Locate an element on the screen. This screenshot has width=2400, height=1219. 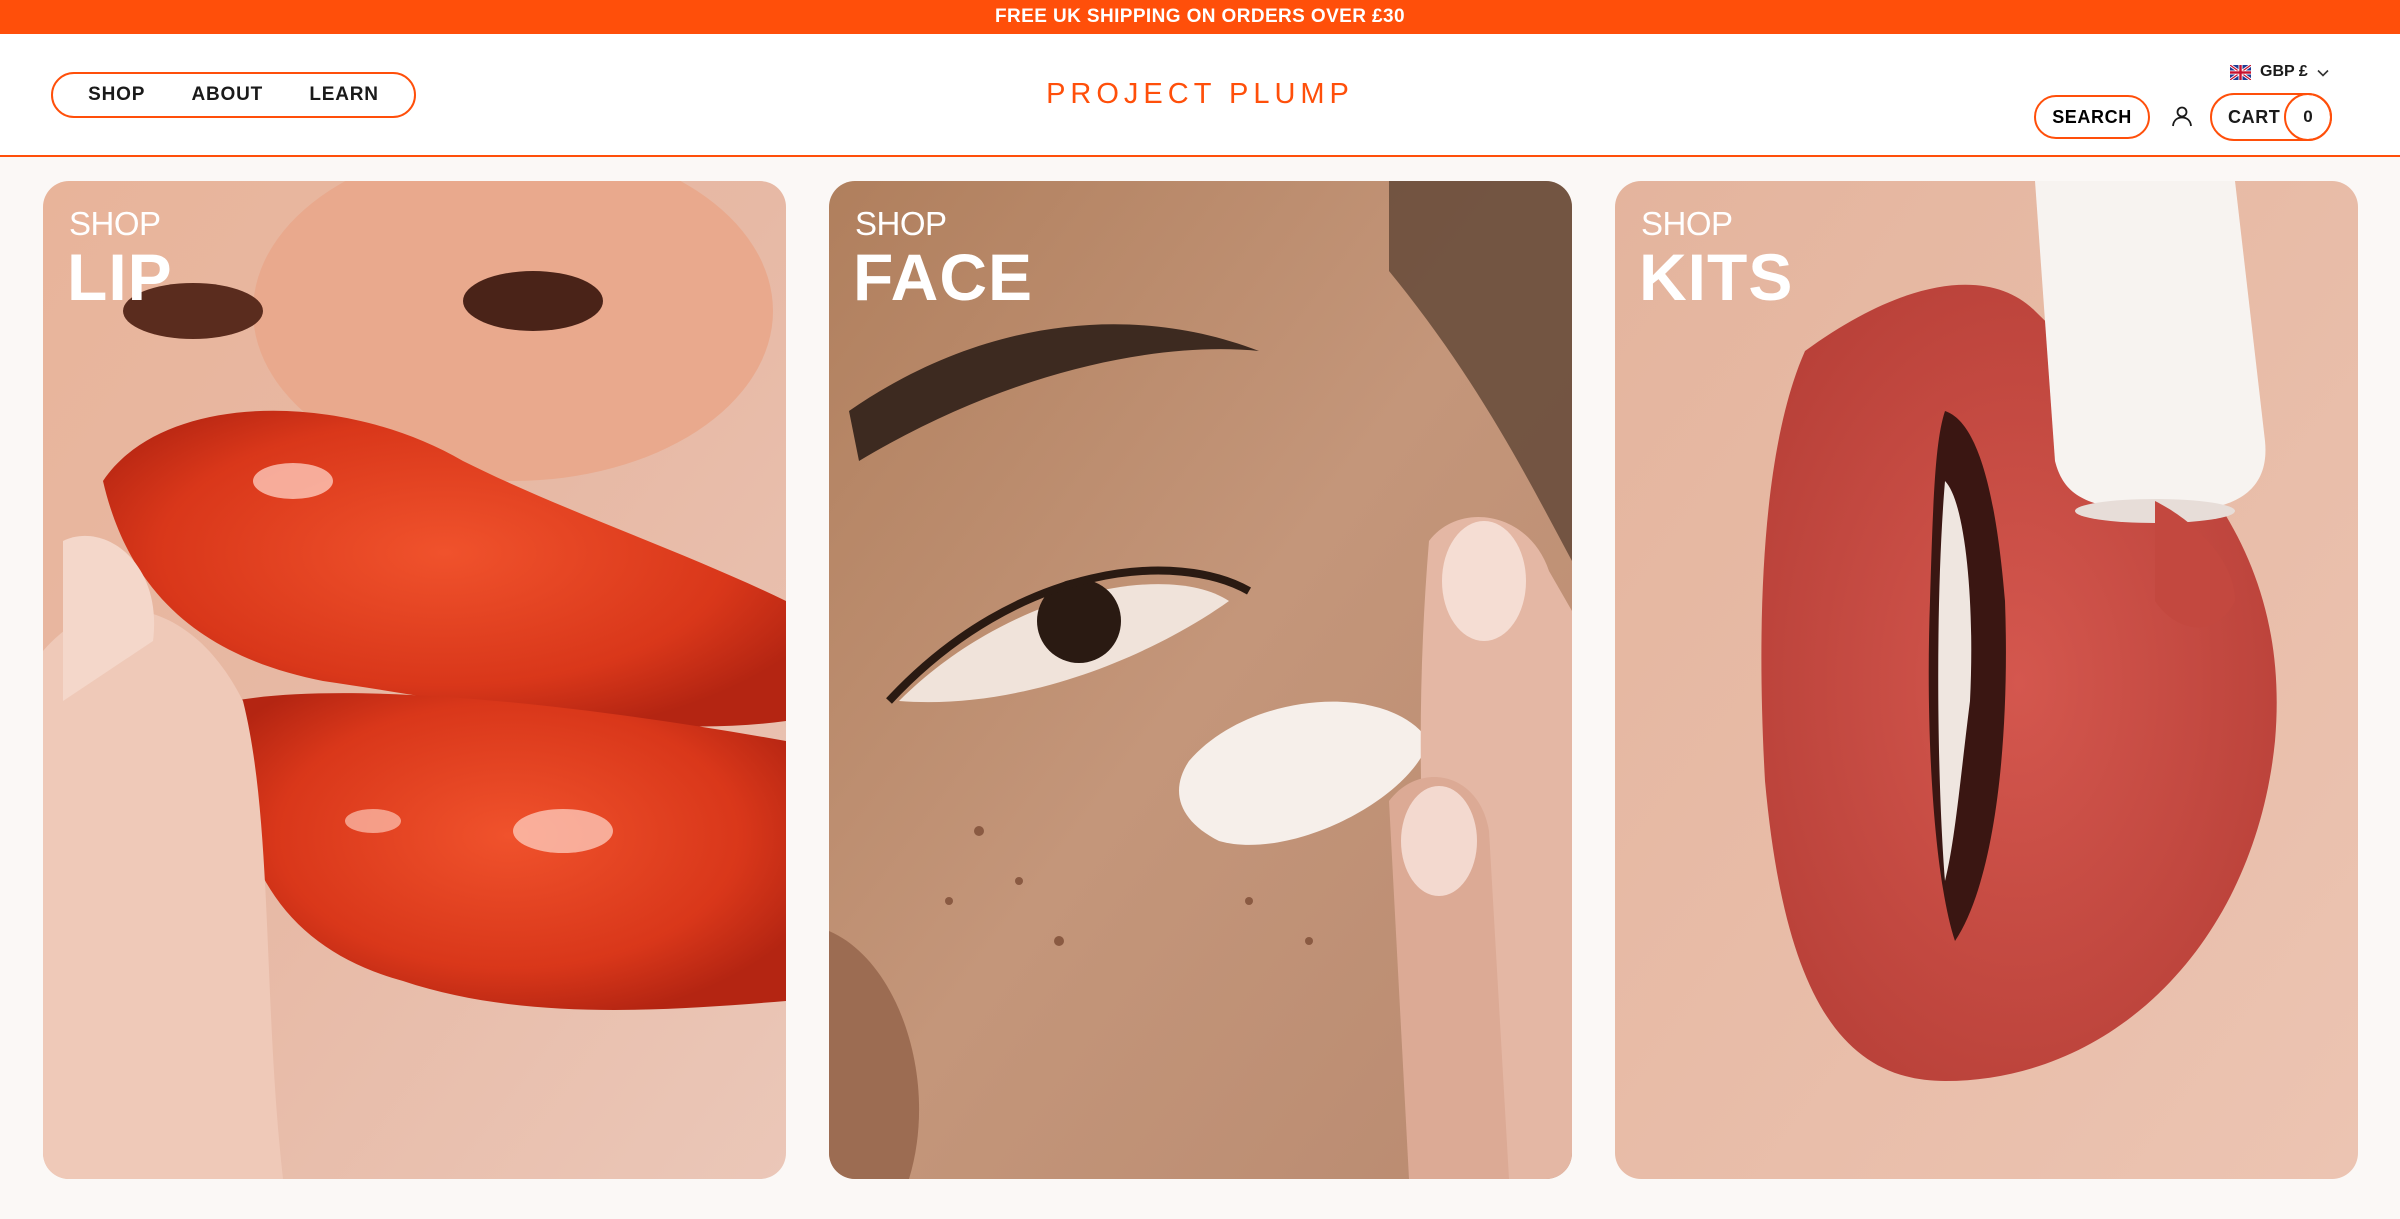
uk-flag-icon is located at coordinates (2240, 72).